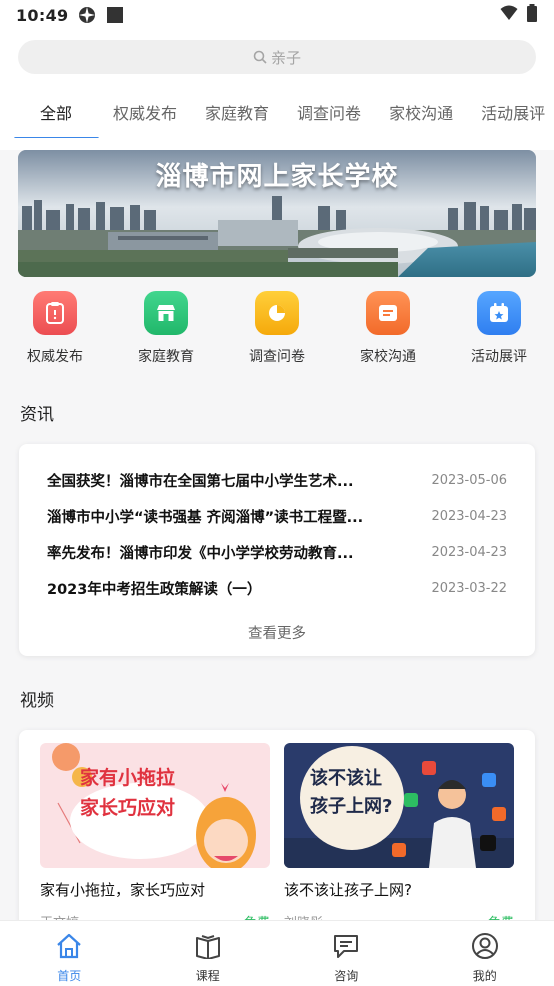 Image resolution: width=554 pixels, height=986 pixels. What do you see at coordinates (207, 976) in the screenshot?
I see `nav-label: 课程` at bounding box center [207, 976].